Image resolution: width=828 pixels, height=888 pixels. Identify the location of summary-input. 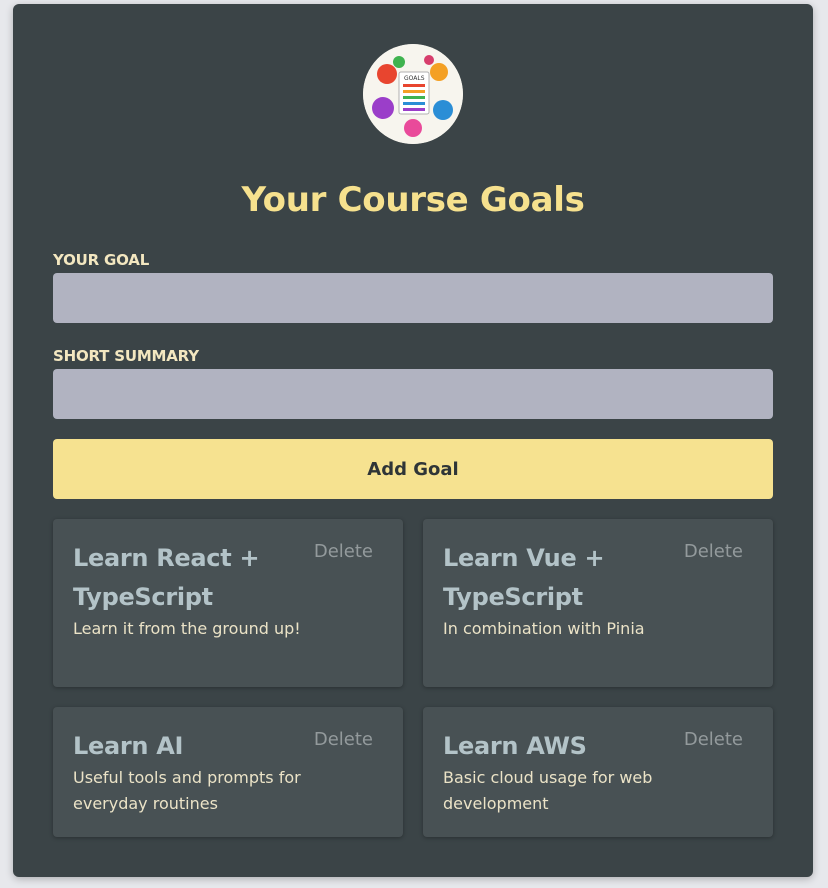
(413, 394).